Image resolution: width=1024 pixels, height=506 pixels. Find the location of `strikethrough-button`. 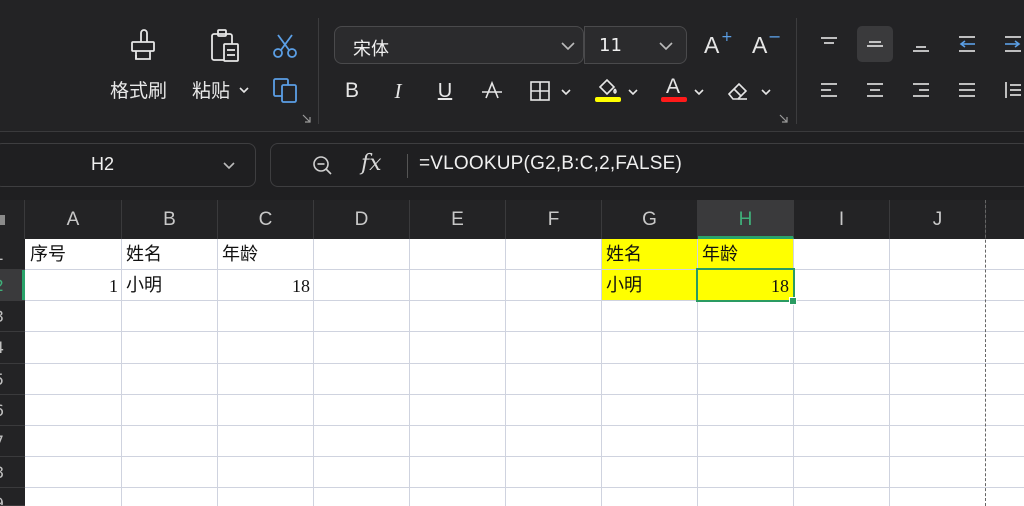

strikethrough-button is located at coordinates (492, 91).